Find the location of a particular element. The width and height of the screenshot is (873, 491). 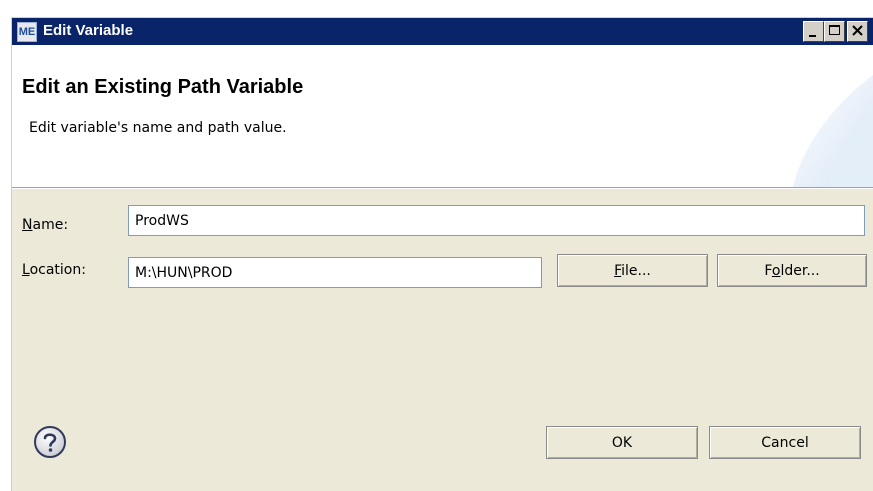

folder-button-prefix: F is located at coordinates (768, 270).